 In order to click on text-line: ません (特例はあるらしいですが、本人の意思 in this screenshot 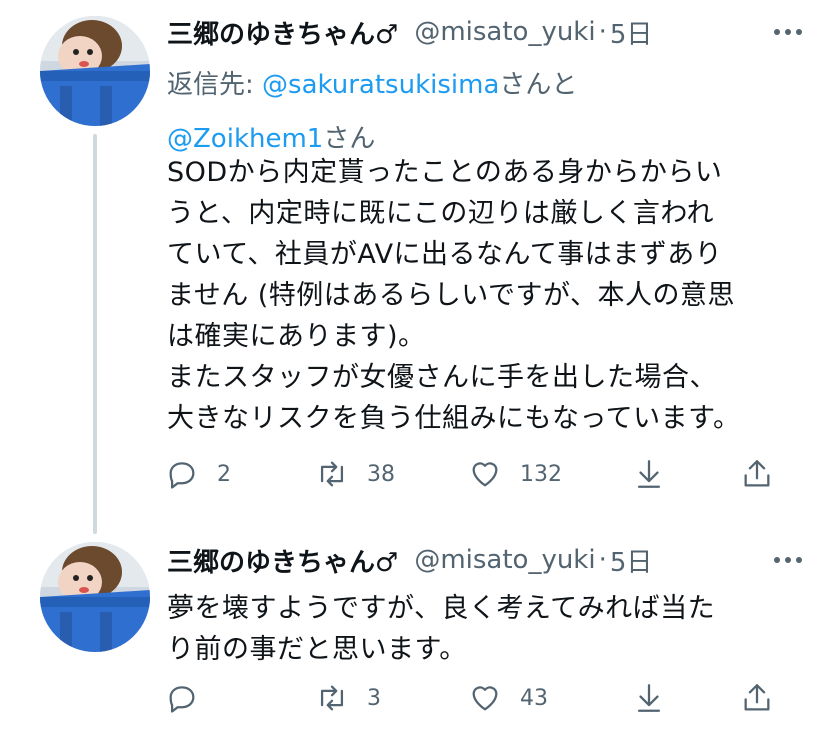, I will do `click(451, 295)`.